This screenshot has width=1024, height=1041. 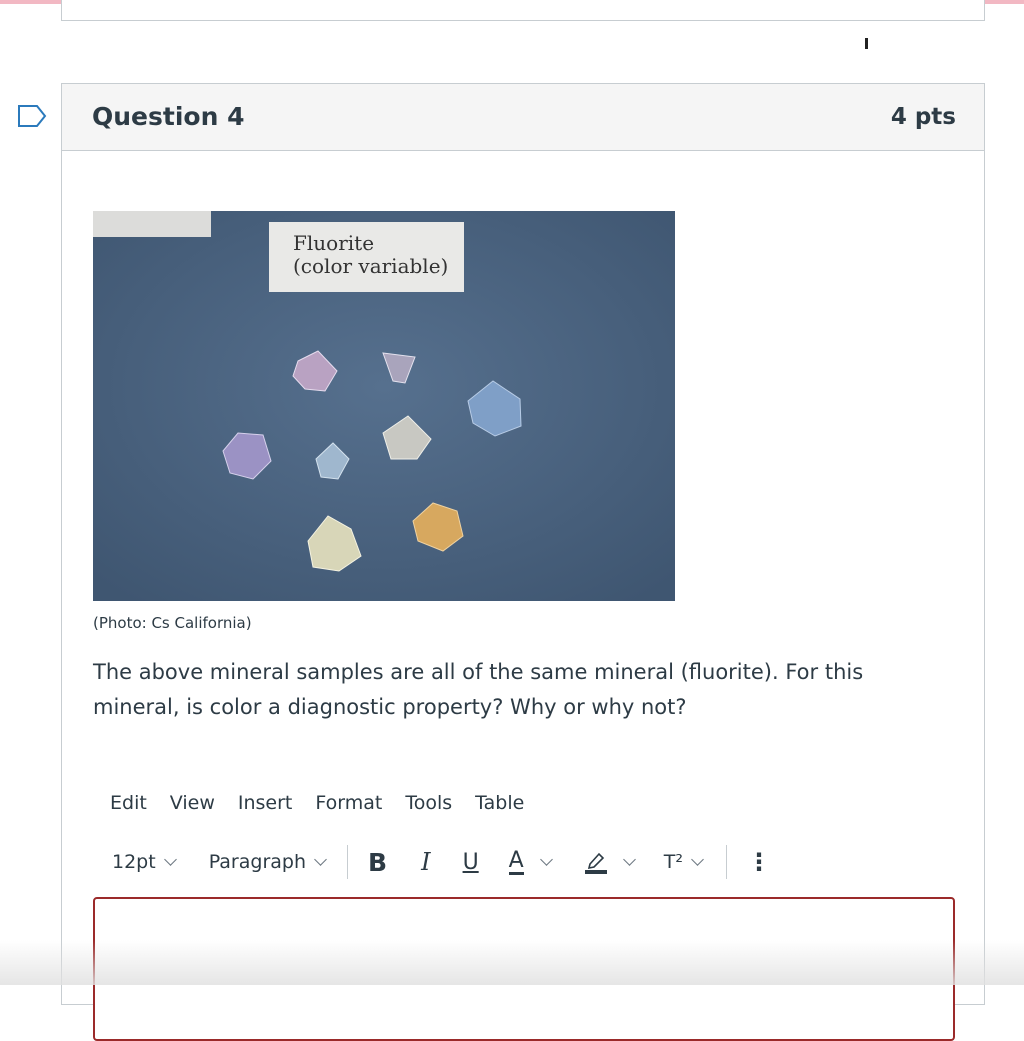 I want to click on menu-view: View, so click(x=192, y=807).